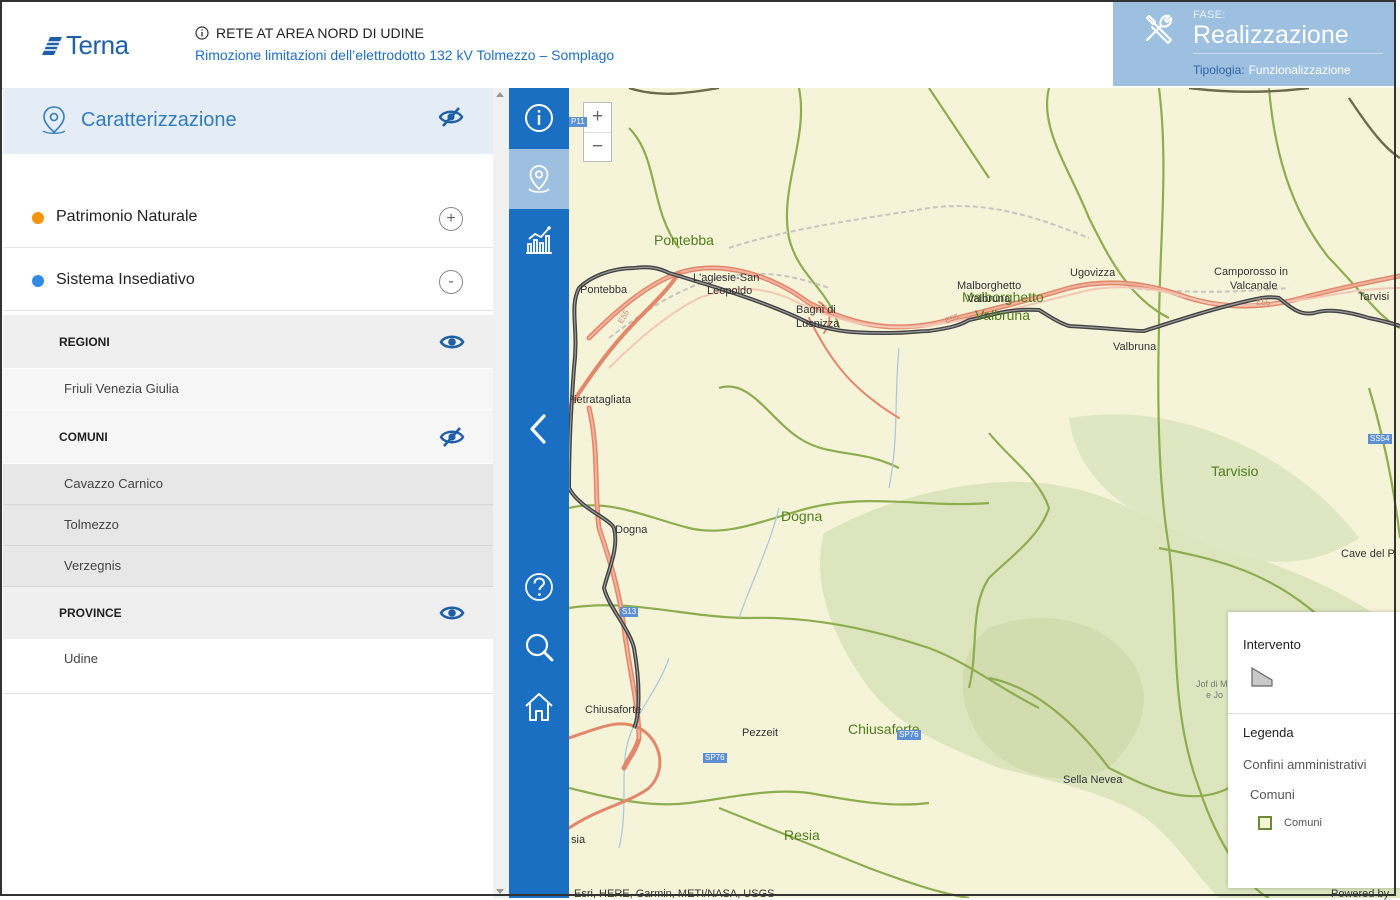 Image resolution: width=1400 pixels, height=900 pixels. I want to click on place-label: Leopoldo, so click(730, 291).